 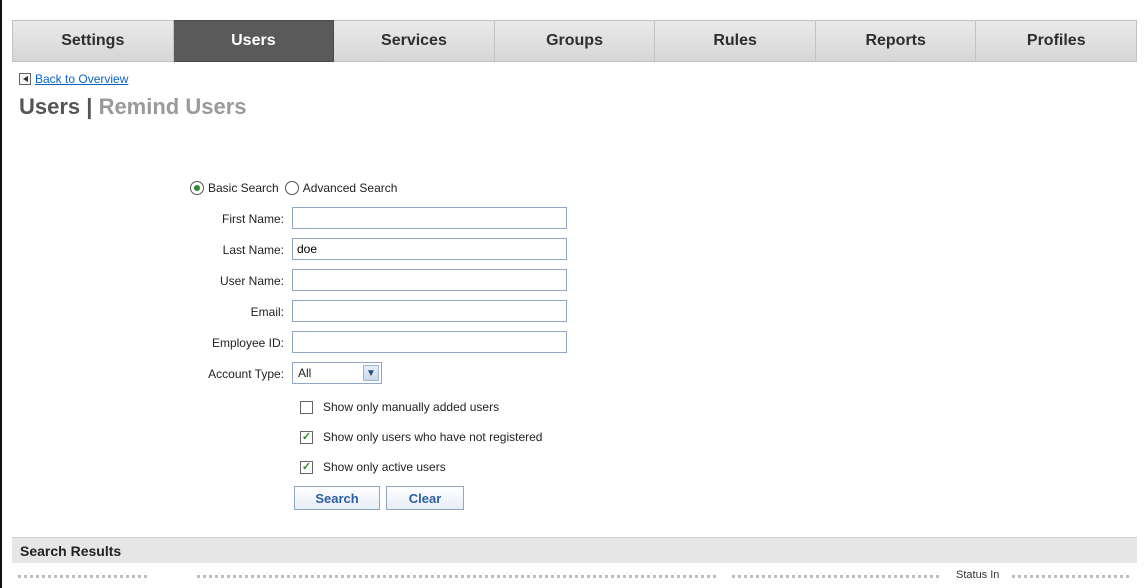 What do you see at coordinates (172, 106) in the screenshot?
I see `page-title-sub: Remind Users` at bounding box center [172, 106].